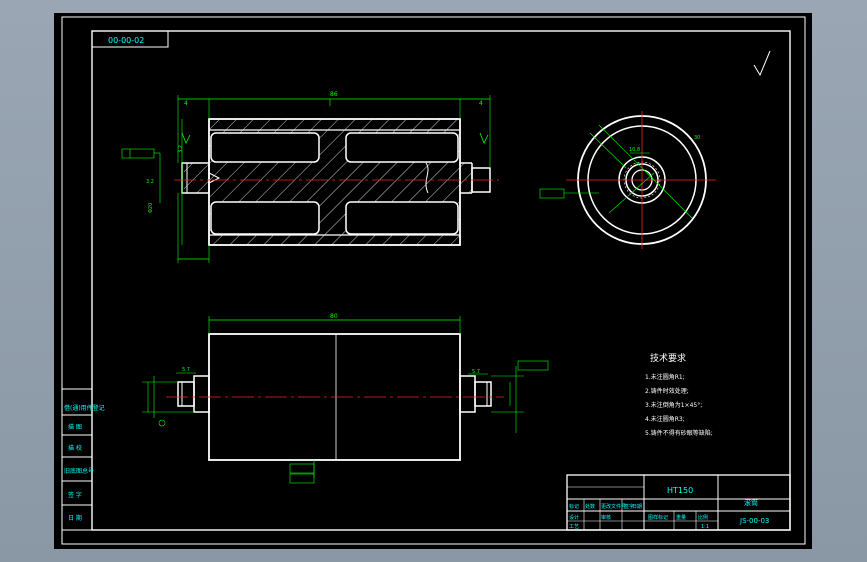  I want to click on strip-cell-5: 签 字, so click(75, 495).